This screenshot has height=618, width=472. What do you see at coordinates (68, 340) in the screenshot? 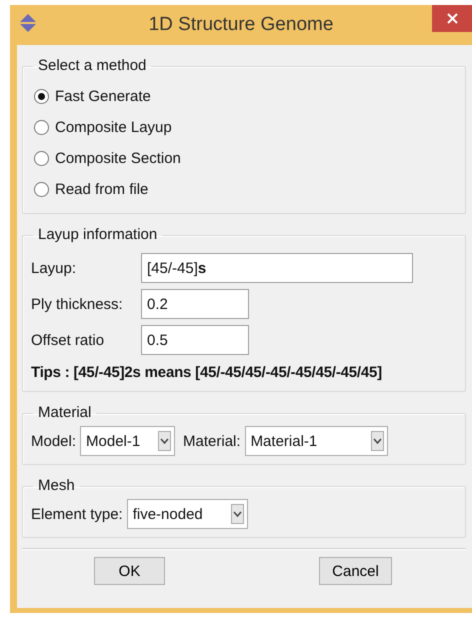
I see `field-label: Offset ratio` at bounding box center [68, 340].